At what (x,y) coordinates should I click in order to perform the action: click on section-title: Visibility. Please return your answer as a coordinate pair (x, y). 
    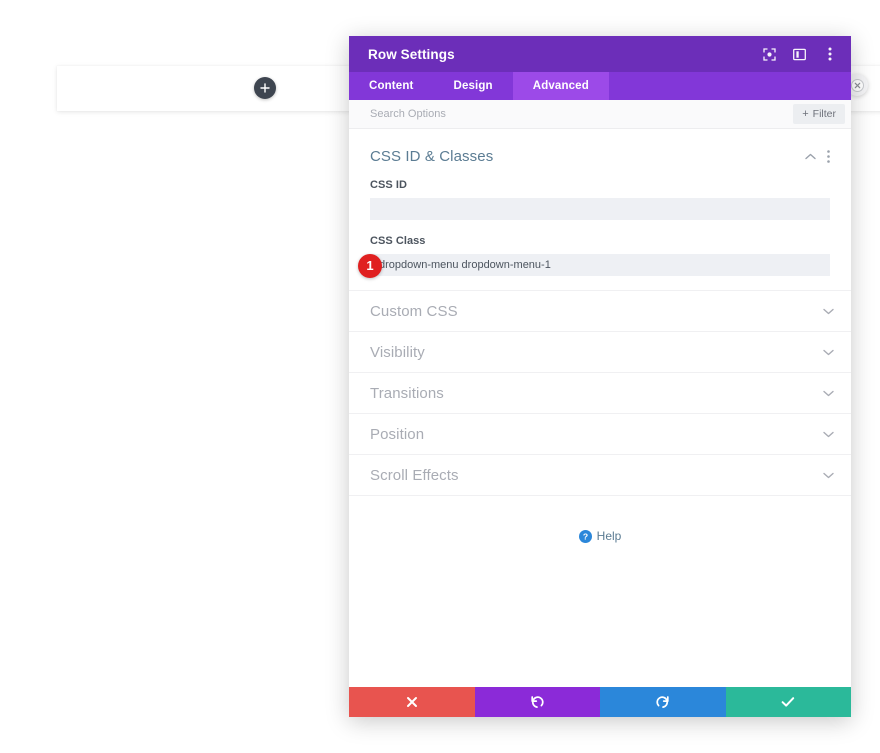
    Looking at the image, I should click on (397, 352).